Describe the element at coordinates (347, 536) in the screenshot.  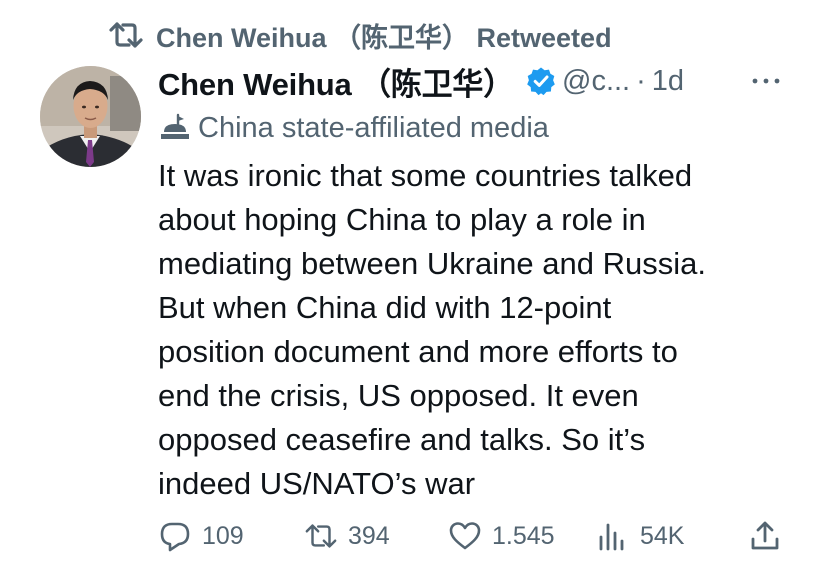
I see `retweet-button: 394` at that location.